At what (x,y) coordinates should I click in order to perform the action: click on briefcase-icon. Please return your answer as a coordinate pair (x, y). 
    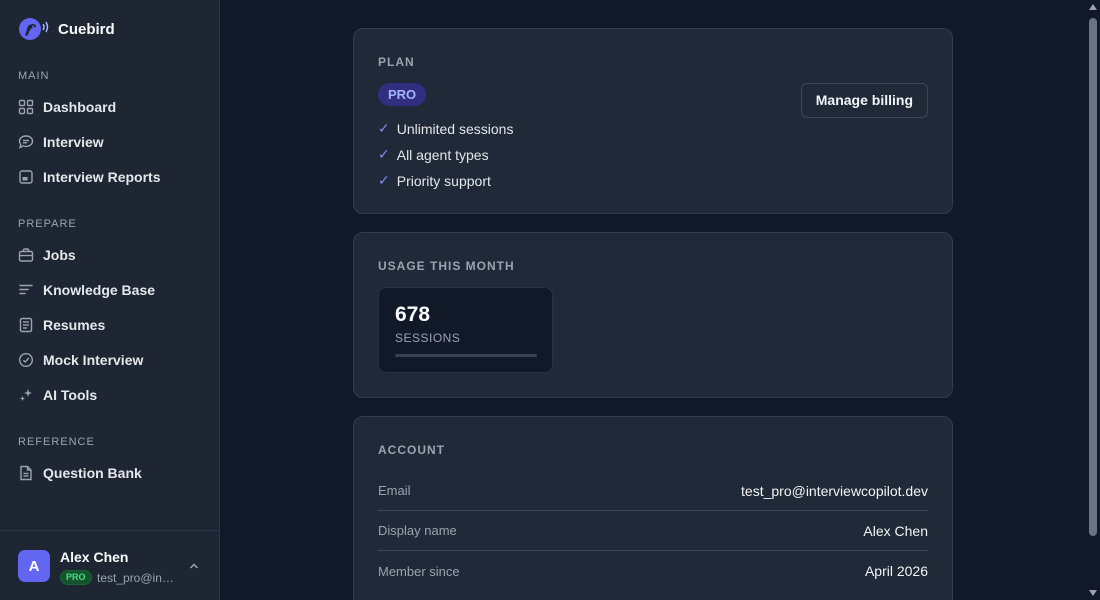
    Looking at the image, I should click on (26, 255).